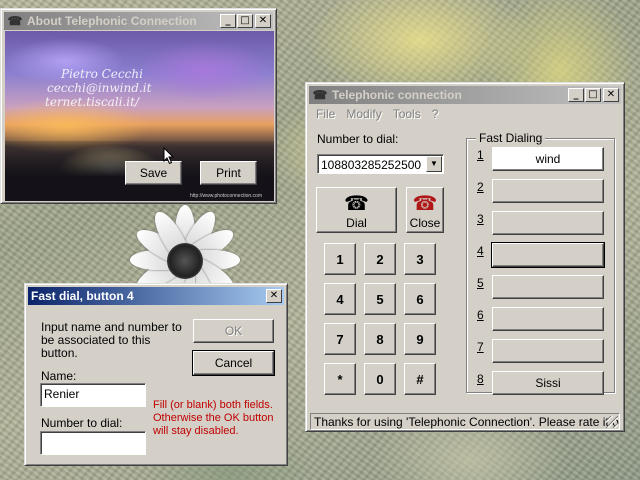  Describe the element at coordinates (548, 383) in the screenshot. I see `fast-dial-button-8: Sissi` at that location.